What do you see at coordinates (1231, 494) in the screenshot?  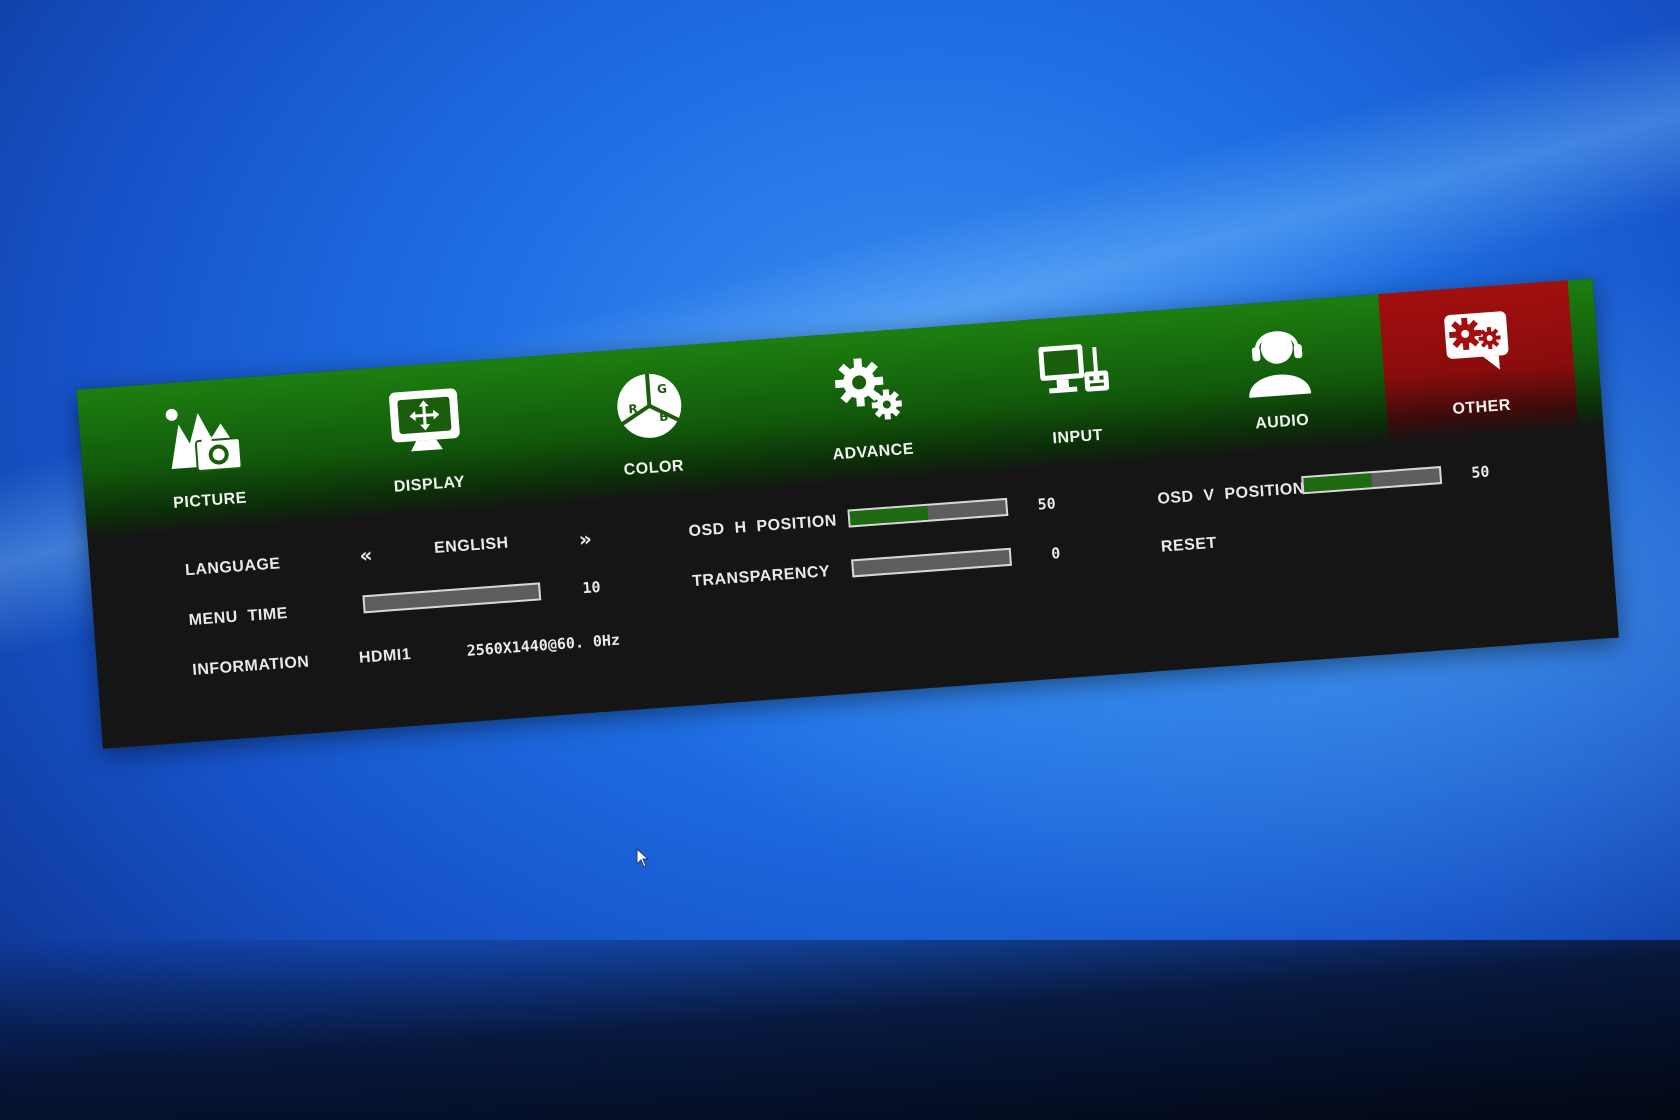 I see `osd-v-position-label: OSD V POSITION` at bounding box center [1231, 494].